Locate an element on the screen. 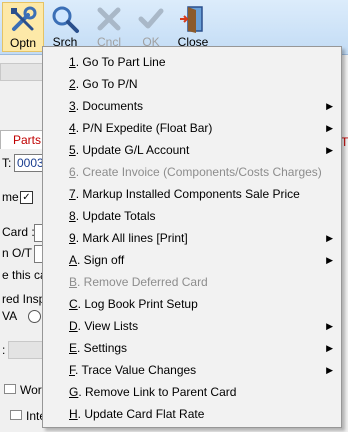  menu-item-accelerator: 6 is located at coordinates (72, 172).